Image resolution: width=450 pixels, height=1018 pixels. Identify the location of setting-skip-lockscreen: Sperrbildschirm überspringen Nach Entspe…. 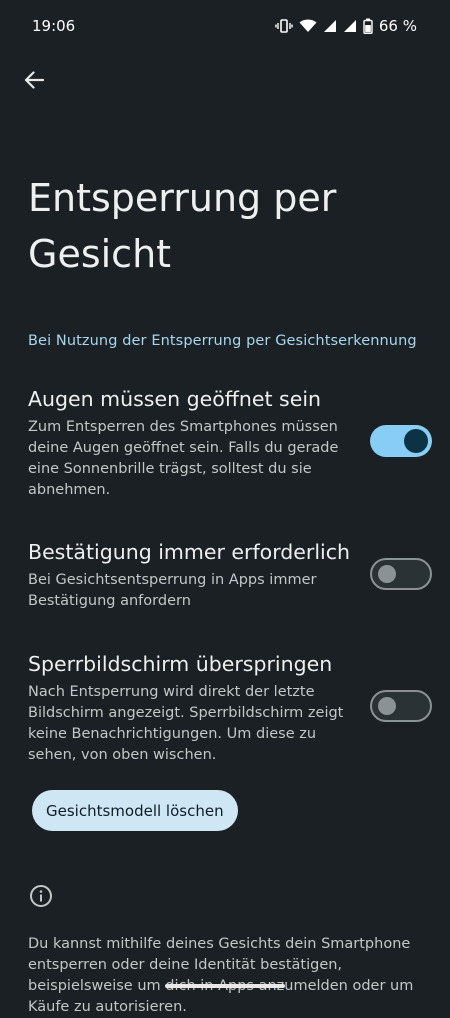
(225, 707).